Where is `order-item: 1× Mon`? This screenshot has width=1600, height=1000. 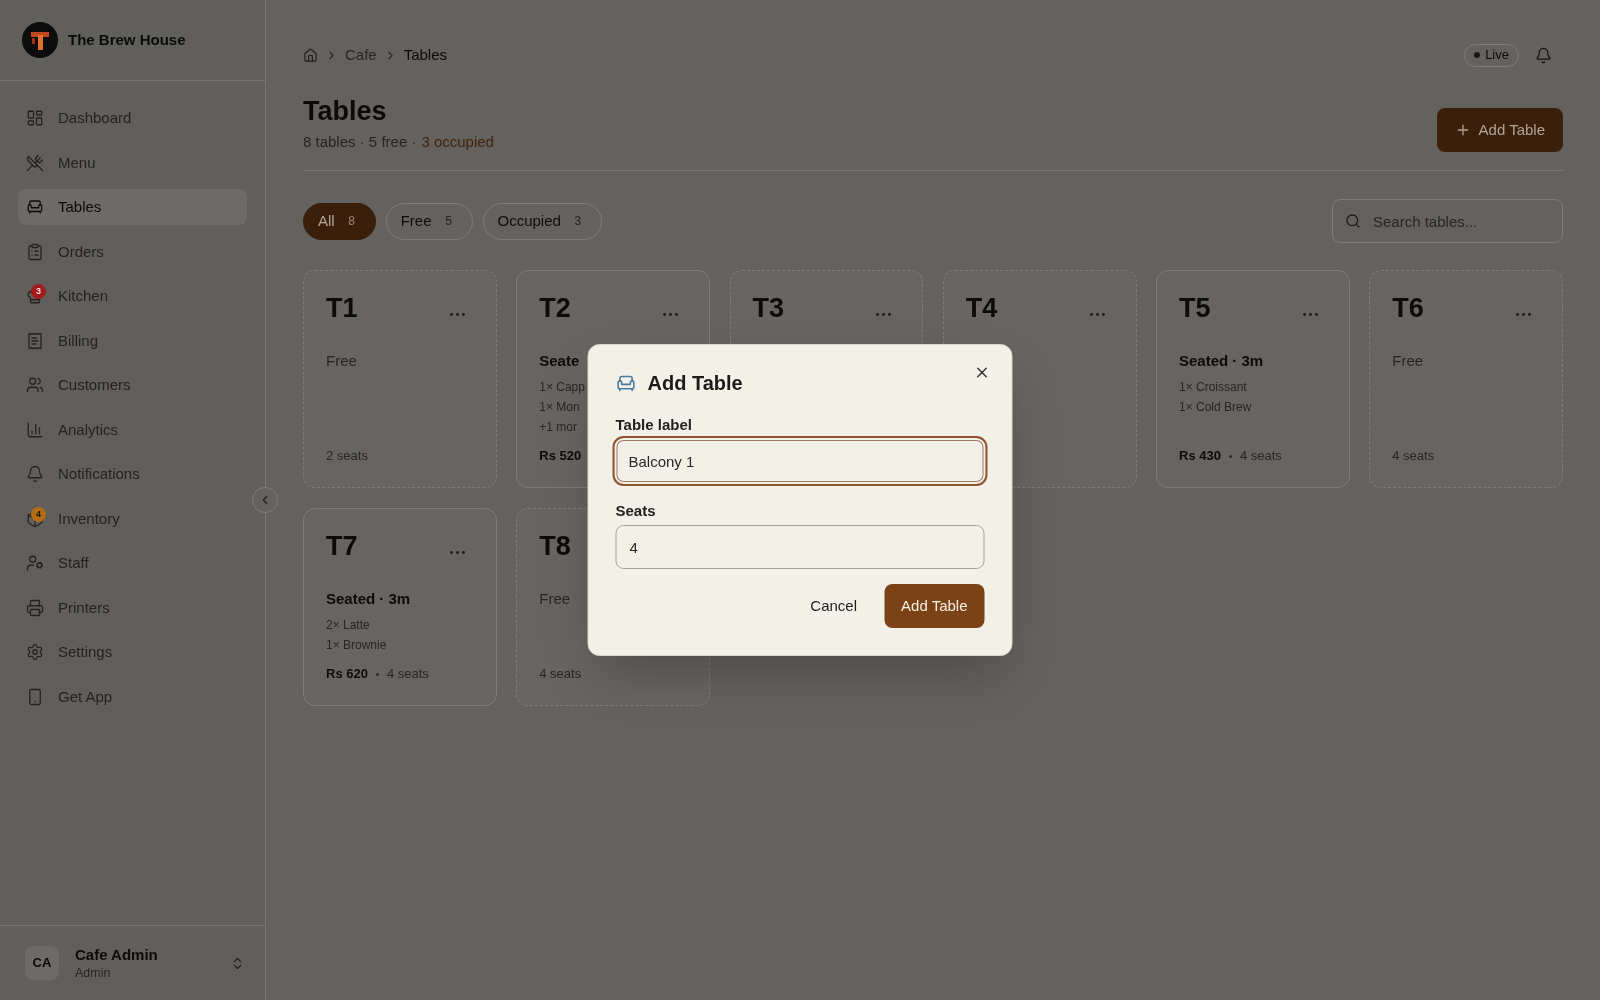 order-item: 1× Mon is located at coordinates (559, 407).